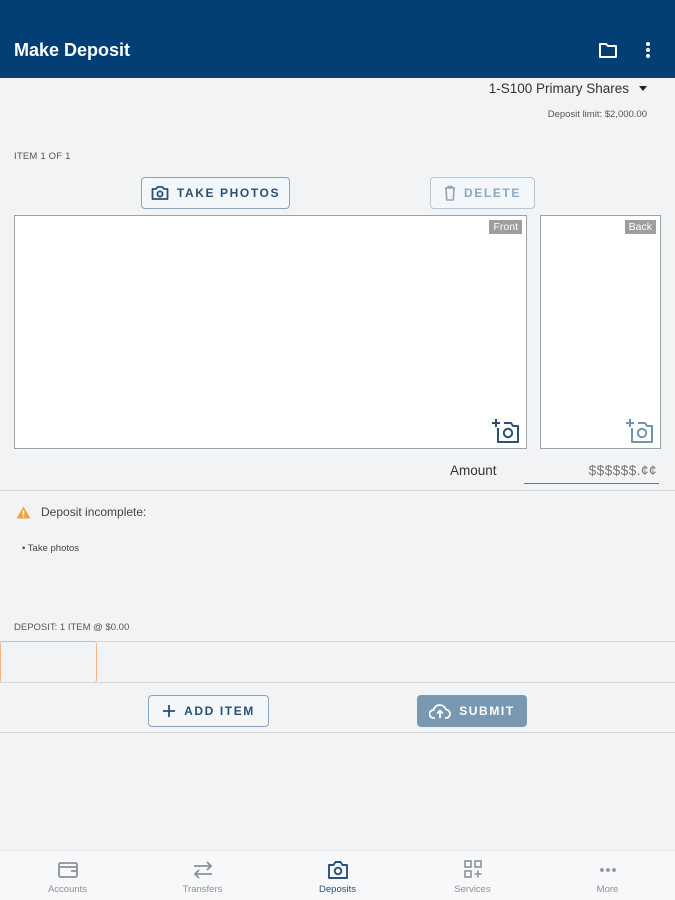 Image resolution: width=675 pixels, height=900 pixels. I want to click on transfer-arrows-icon, so click(202, 870).